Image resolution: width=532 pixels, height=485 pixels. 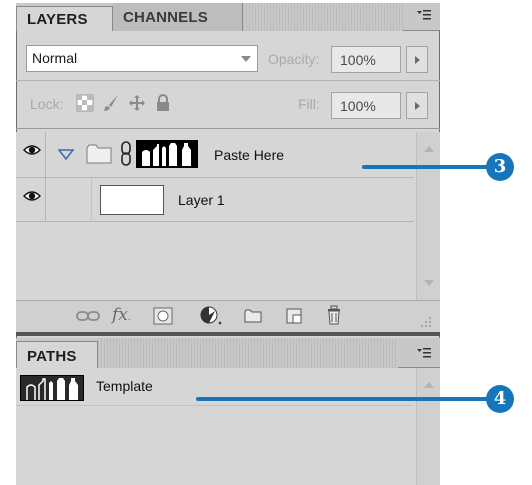 What do you see at coordinates (52, 388) in the screenshot?
I see `path-thumbnail` at bounding box center [52, 388].